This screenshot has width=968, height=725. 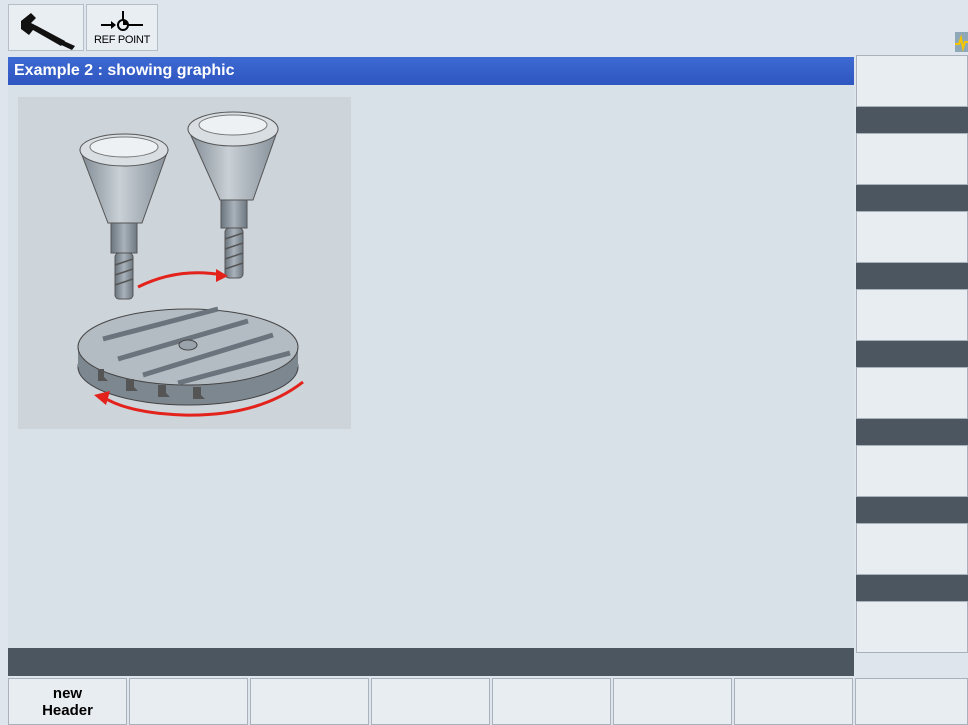 I want to click on horizontal-softkeys: new Header, so click(x=488, y=701).